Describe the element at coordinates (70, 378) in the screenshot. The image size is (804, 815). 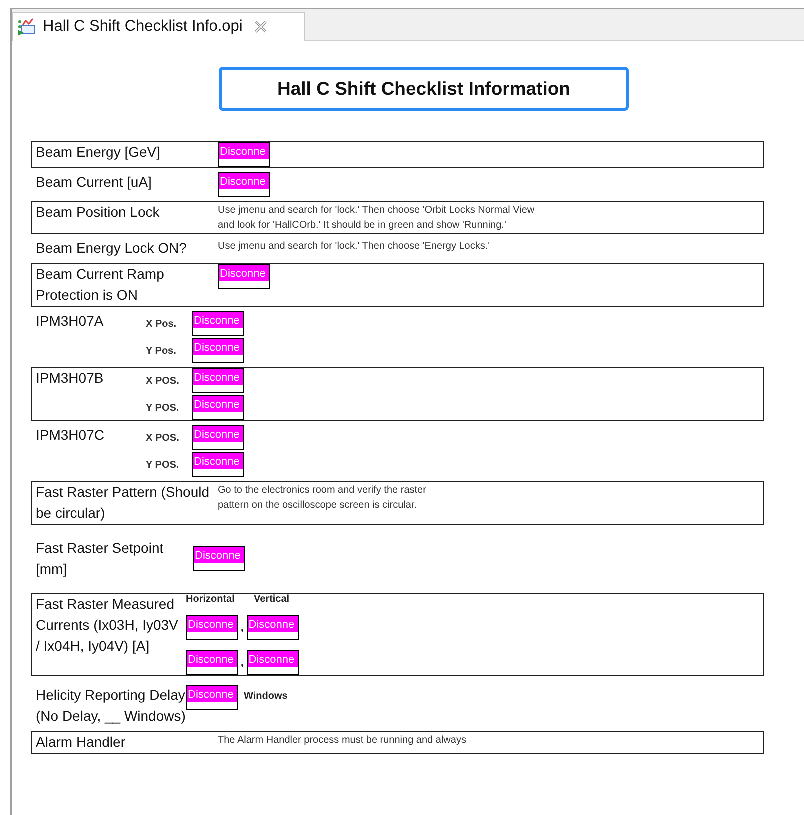
I see `item-label: IPM3H07B` at that location.